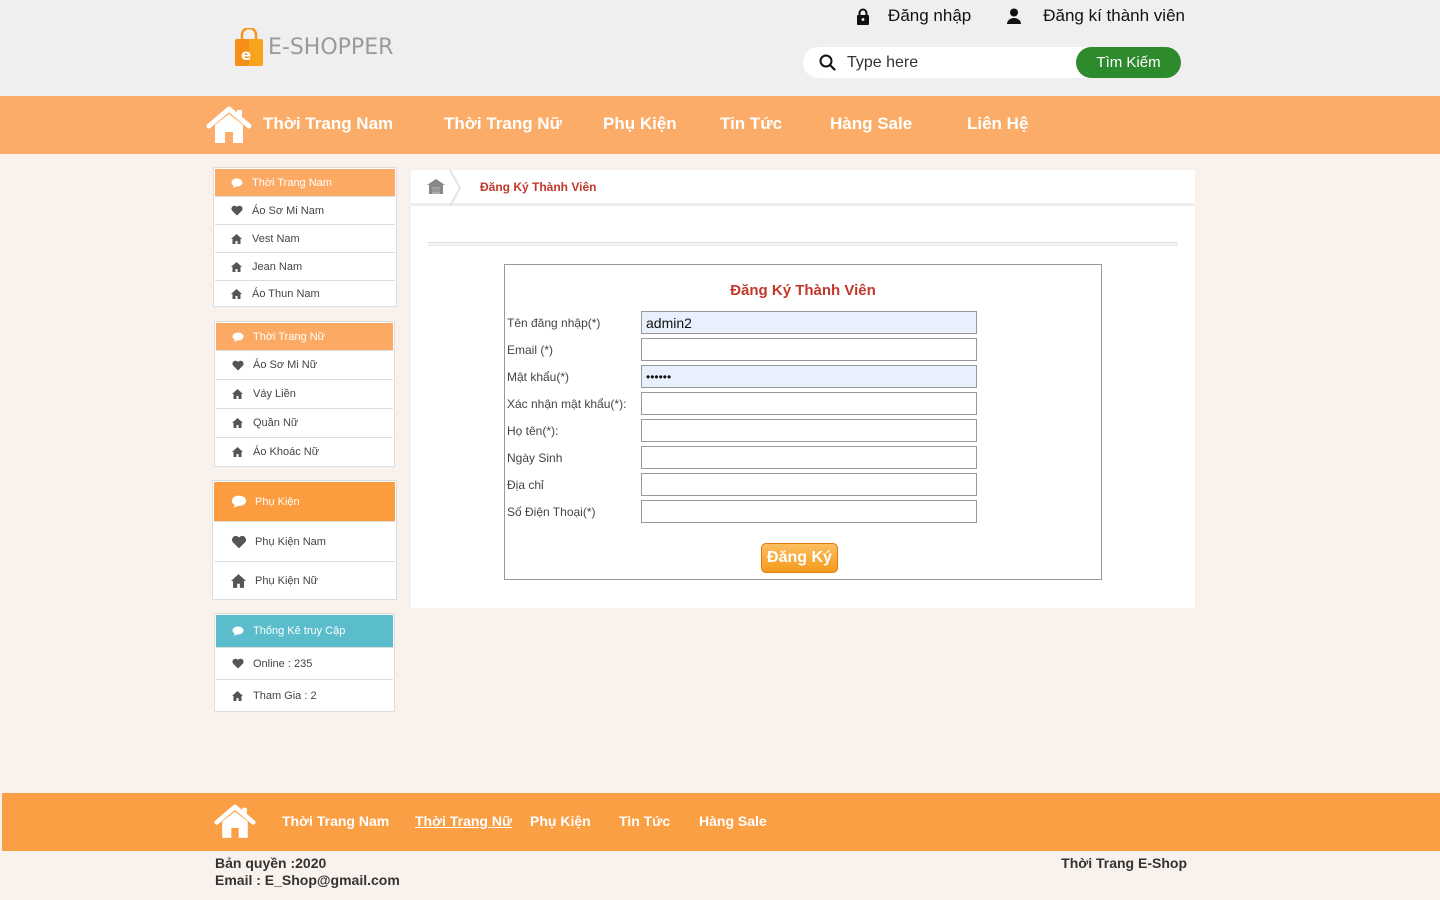 This screenshot has width=1440, height=900. Describe the element at coordinates (304, 580) in the screenshot. I see `sidebar-item-phu-kien-nu: Phụ Kiện Nữ` at that location.